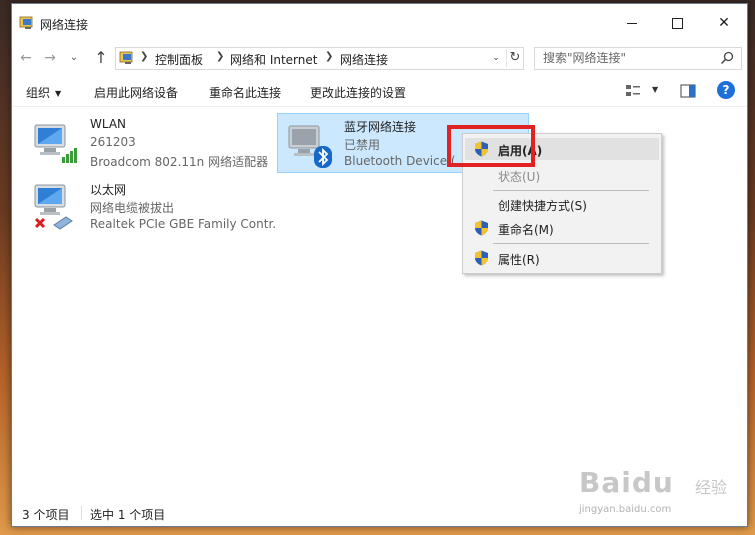 The width and height of the screenshot is (755, 535). I want to click on address-dropdown-icon: ⌄, so click(496, 58).